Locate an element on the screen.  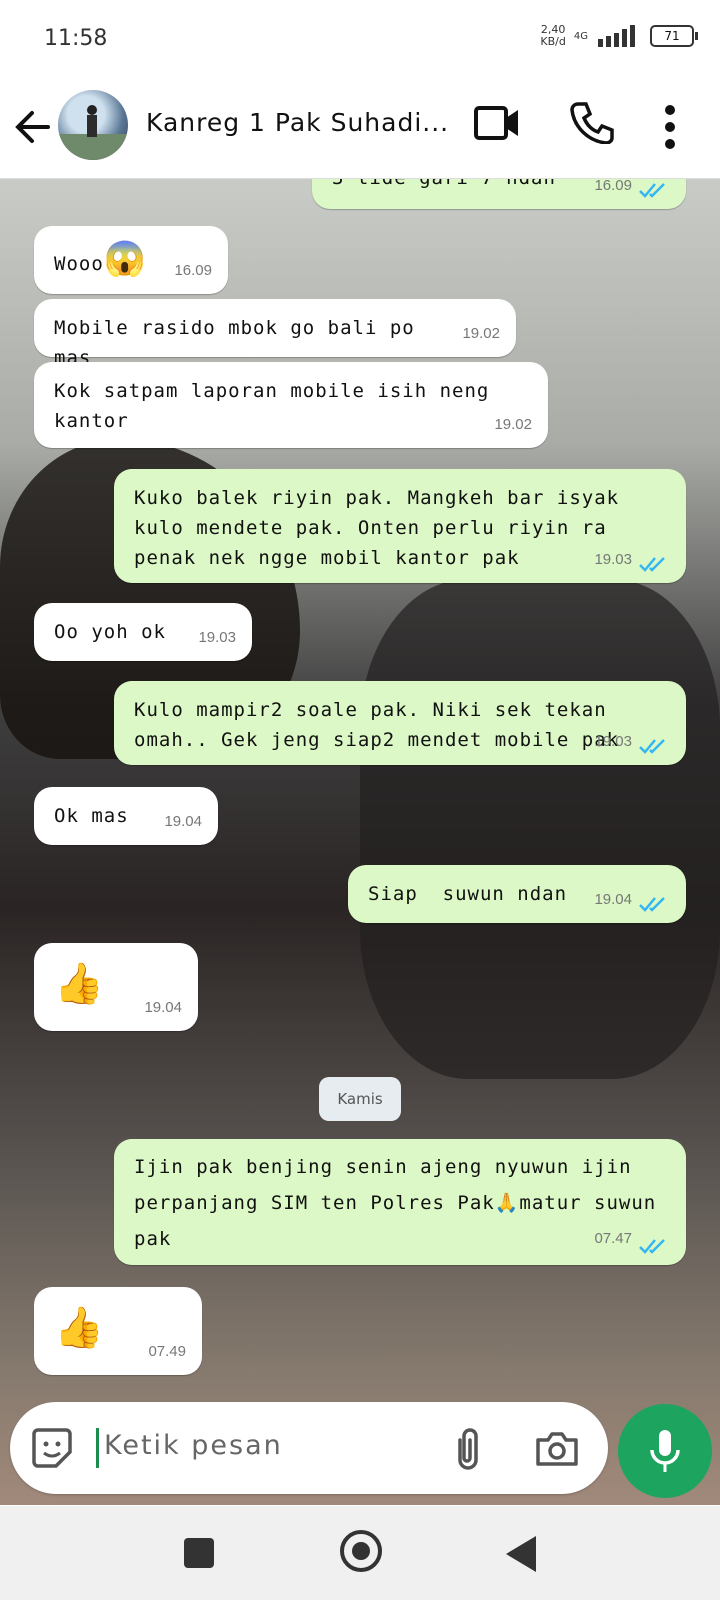
message-bubble-incoming: 👍 07.49 is located at coordinates (118, 1331).